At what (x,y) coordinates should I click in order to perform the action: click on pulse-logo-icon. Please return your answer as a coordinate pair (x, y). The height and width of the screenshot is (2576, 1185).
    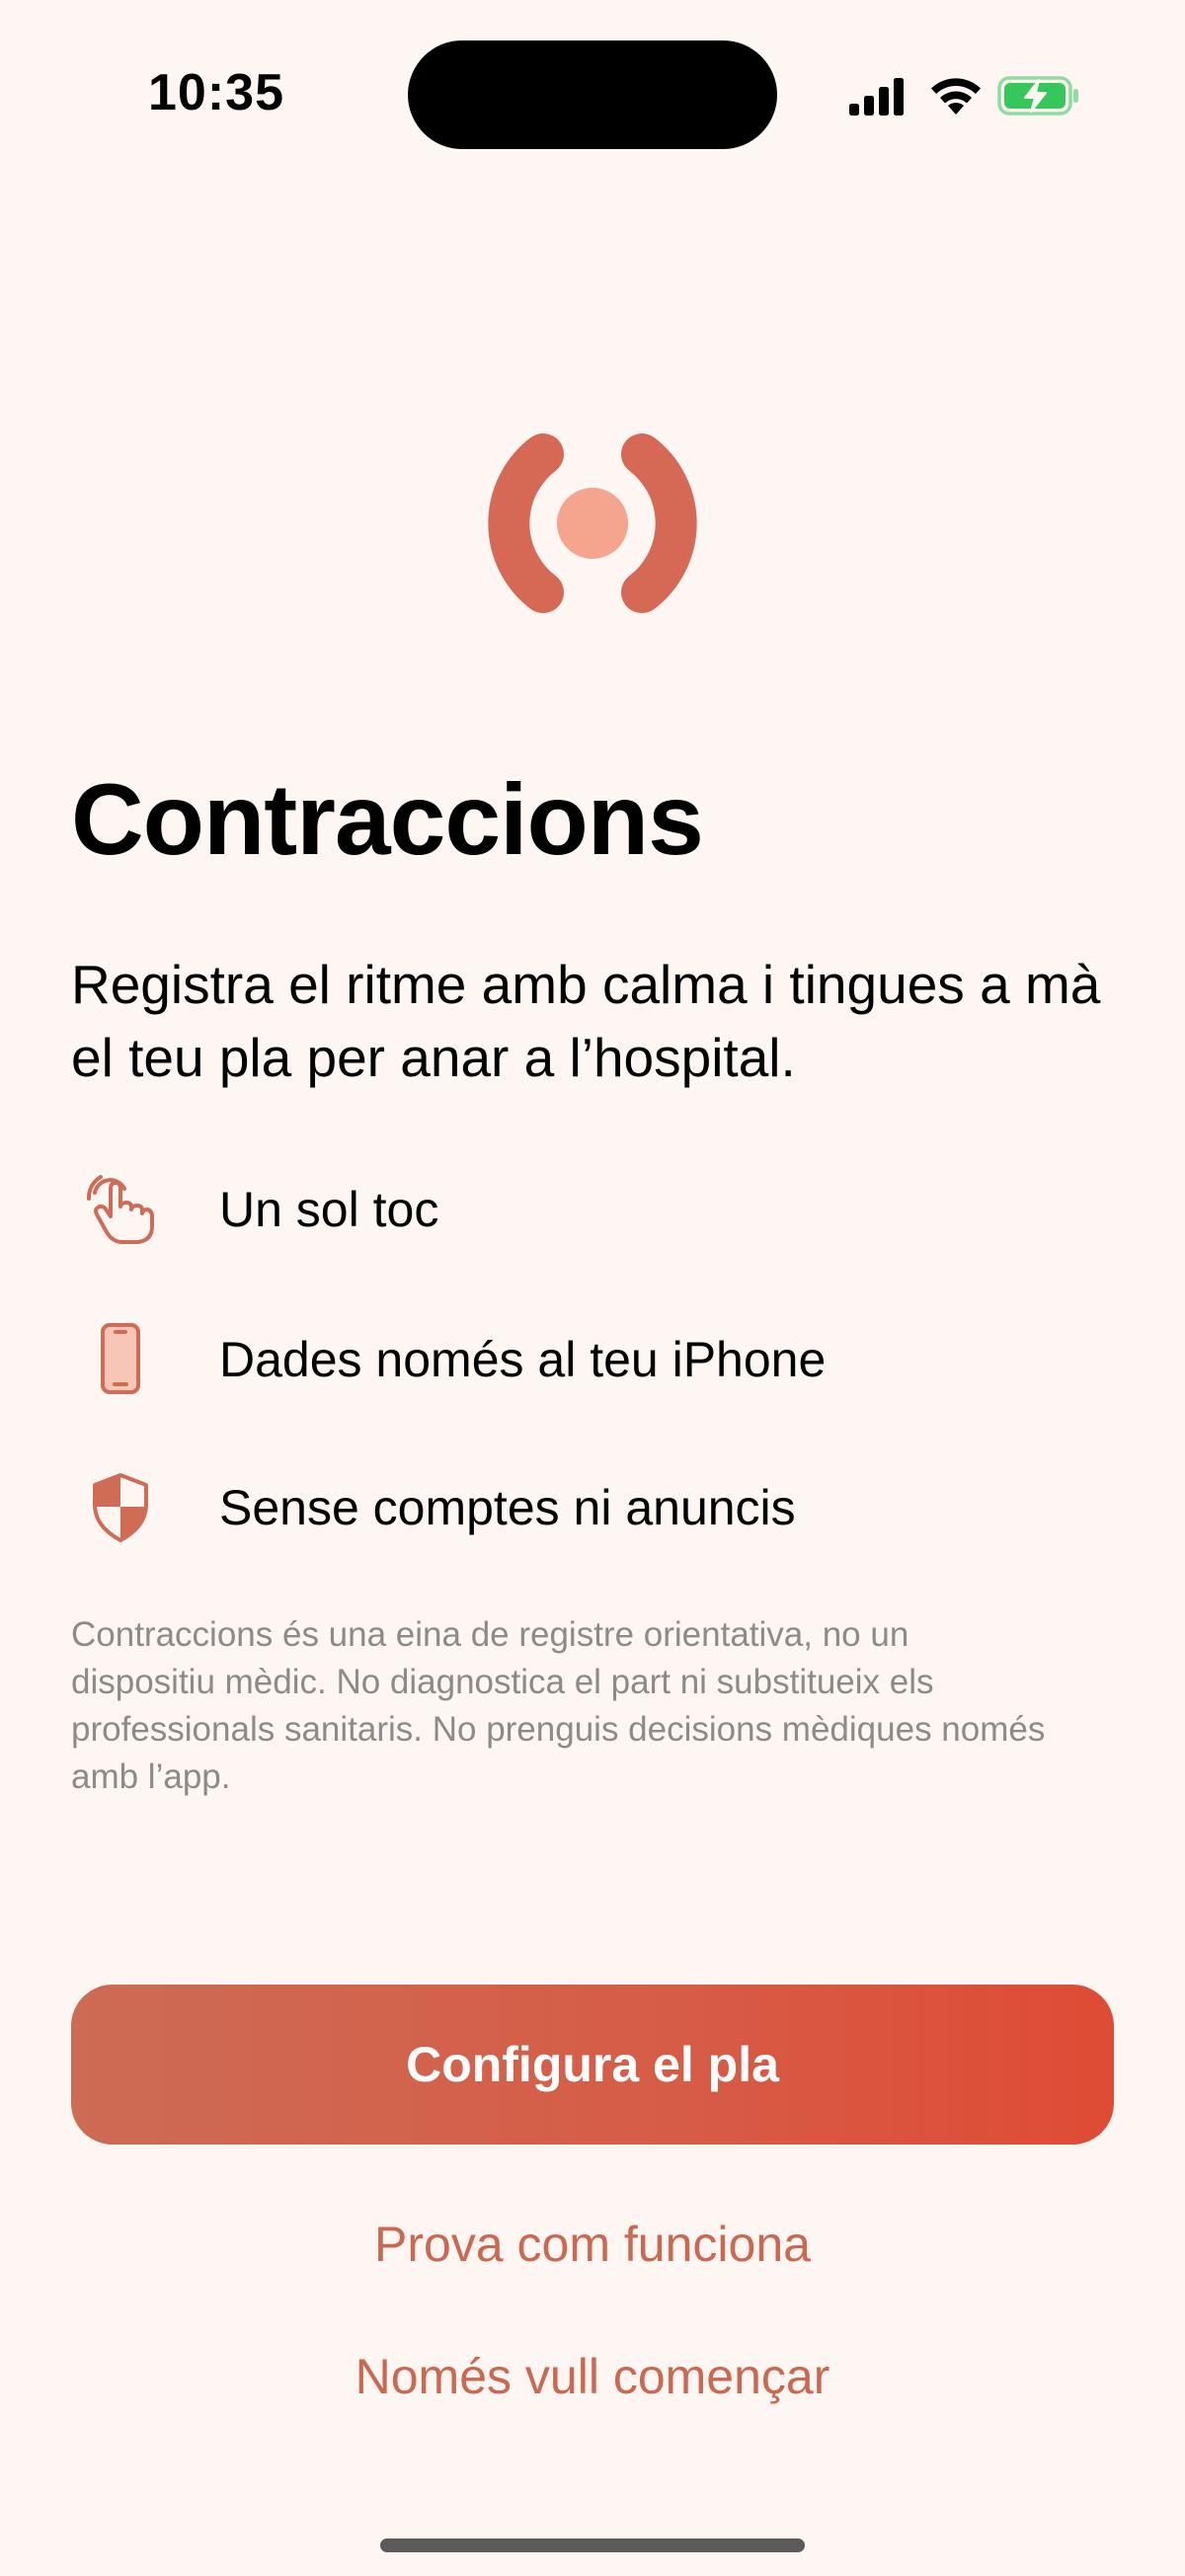
    Looking at the image, I should click on (592, 523).